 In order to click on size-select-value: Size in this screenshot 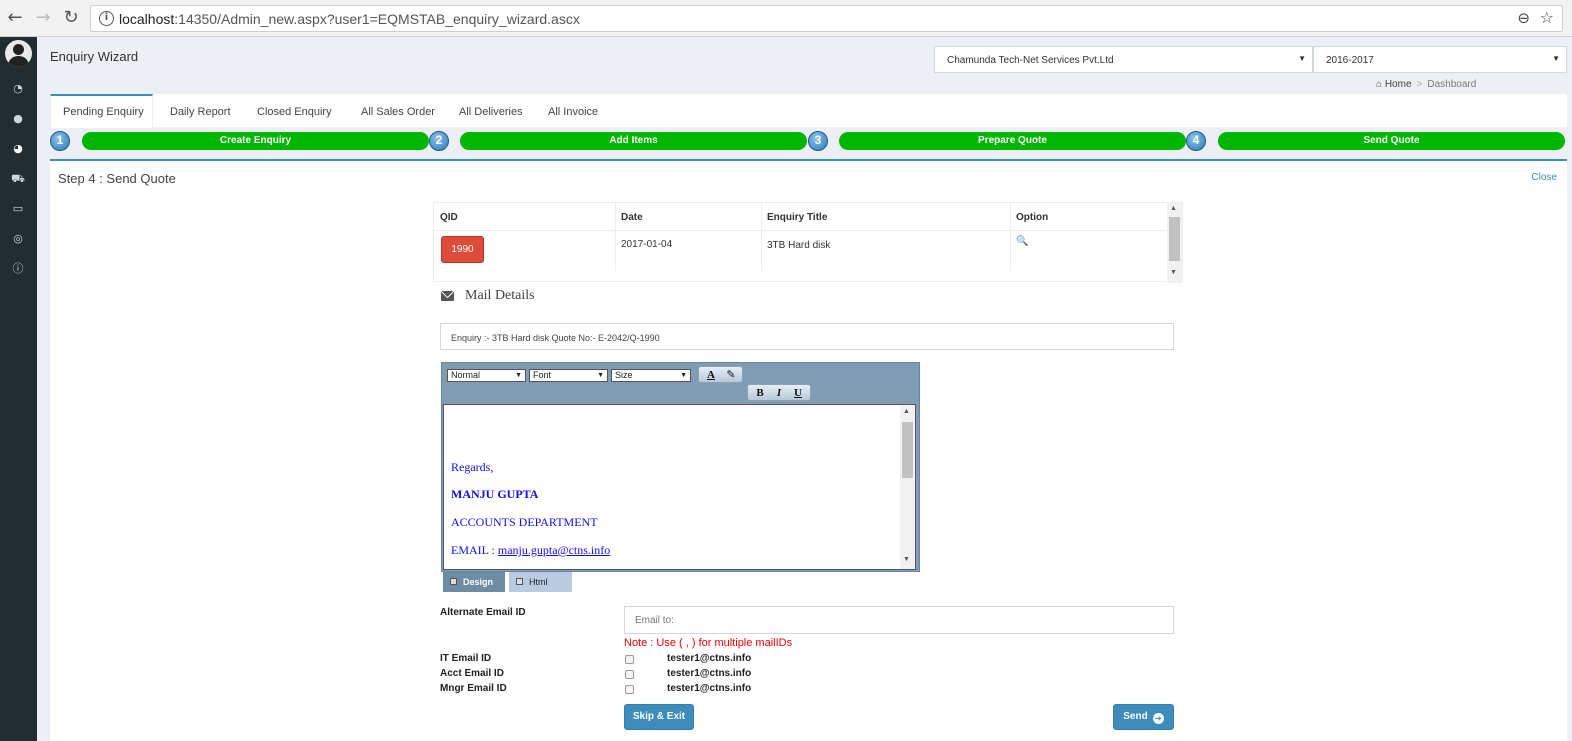, I will do `click(624, 375)`.